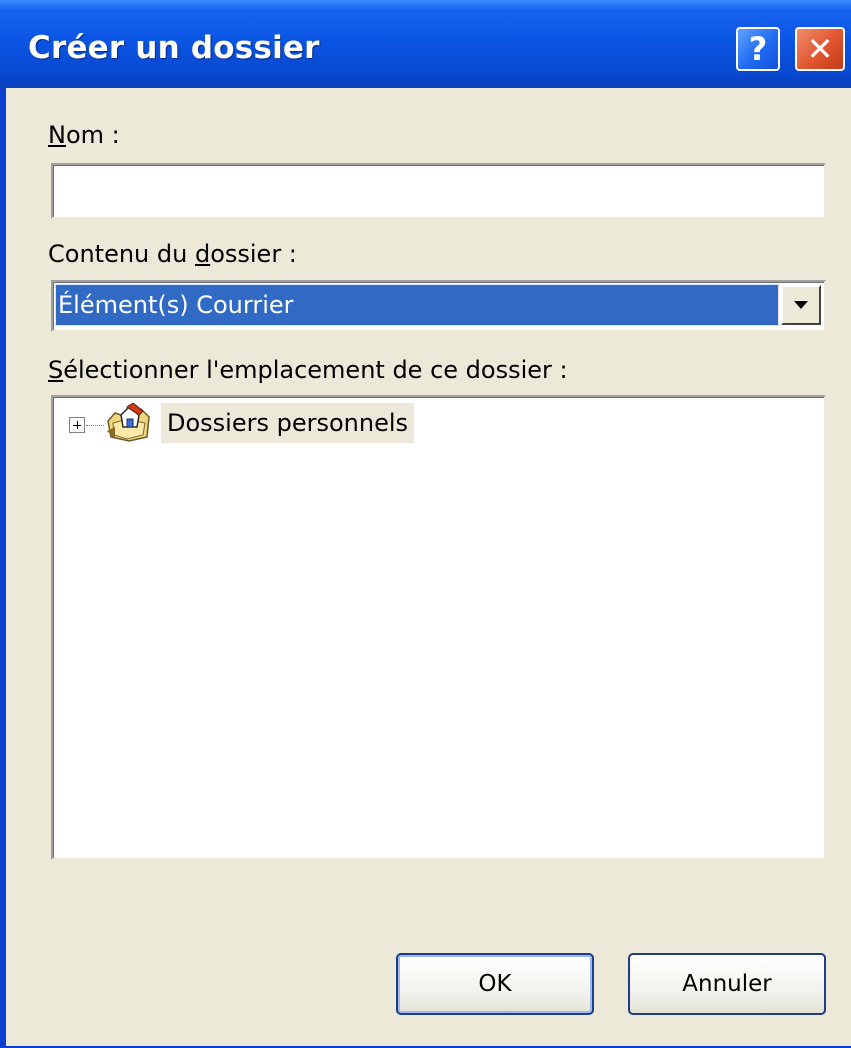 Image resolution: width=851 pixels, height=1048 pixels. Describe the element at coordinates (417, 305) in the screenshot. I see `folder-content-selected-value: Élément(s) Courrier` at that location.